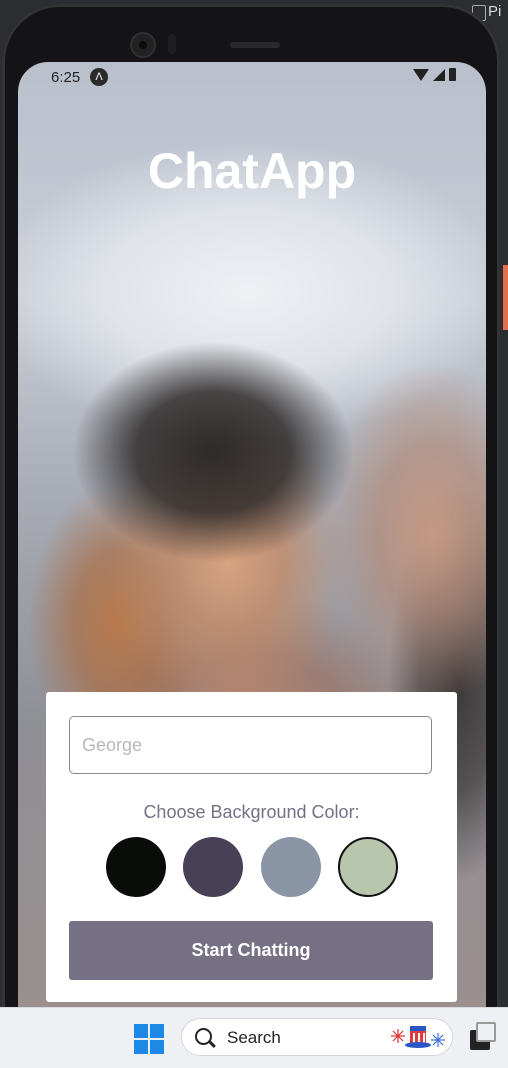 This screenshot has height=1068, width=508. What do you see at coordinates (439, 74) in the screenshot?
I see `signal-icon` at bounding box center [439, 74].